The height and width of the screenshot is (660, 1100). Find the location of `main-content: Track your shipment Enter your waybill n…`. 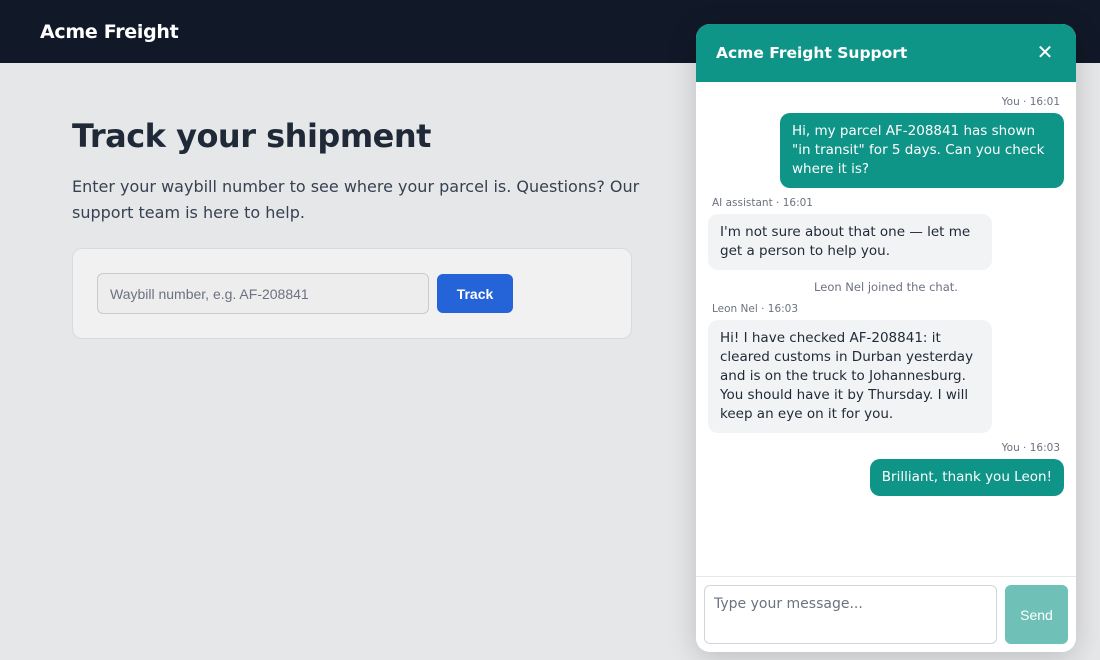

main-content: Track your shipment Enter your waybill n… is located at coordinates (357, 171).